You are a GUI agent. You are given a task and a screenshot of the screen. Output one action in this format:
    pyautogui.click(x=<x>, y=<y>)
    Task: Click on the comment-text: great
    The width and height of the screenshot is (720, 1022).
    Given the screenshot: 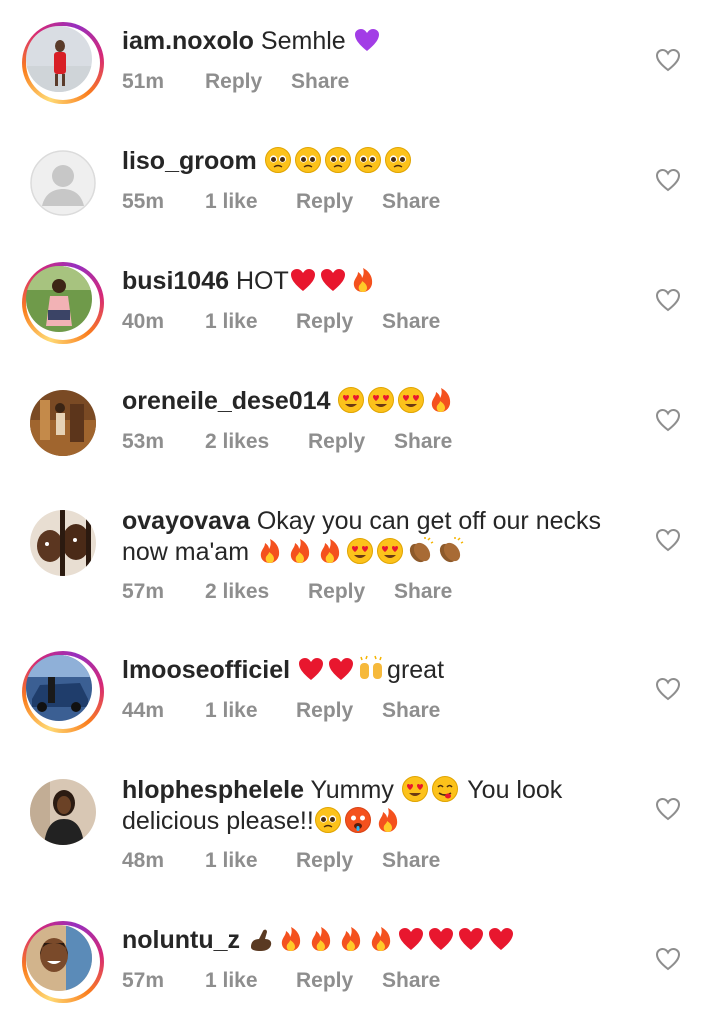 What is the action you would take?
    pyautogui.click(x=416, y=670)
    